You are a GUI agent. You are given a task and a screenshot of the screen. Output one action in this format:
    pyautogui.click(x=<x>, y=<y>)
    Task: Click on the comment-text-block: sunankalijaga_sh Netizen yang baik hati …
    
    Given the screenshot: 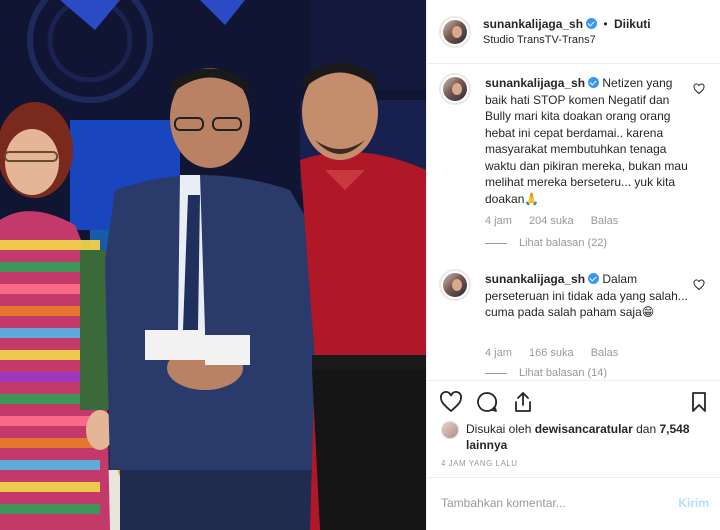 What is the action you would take?
    pyautogui.click(x=590, y=141)
    